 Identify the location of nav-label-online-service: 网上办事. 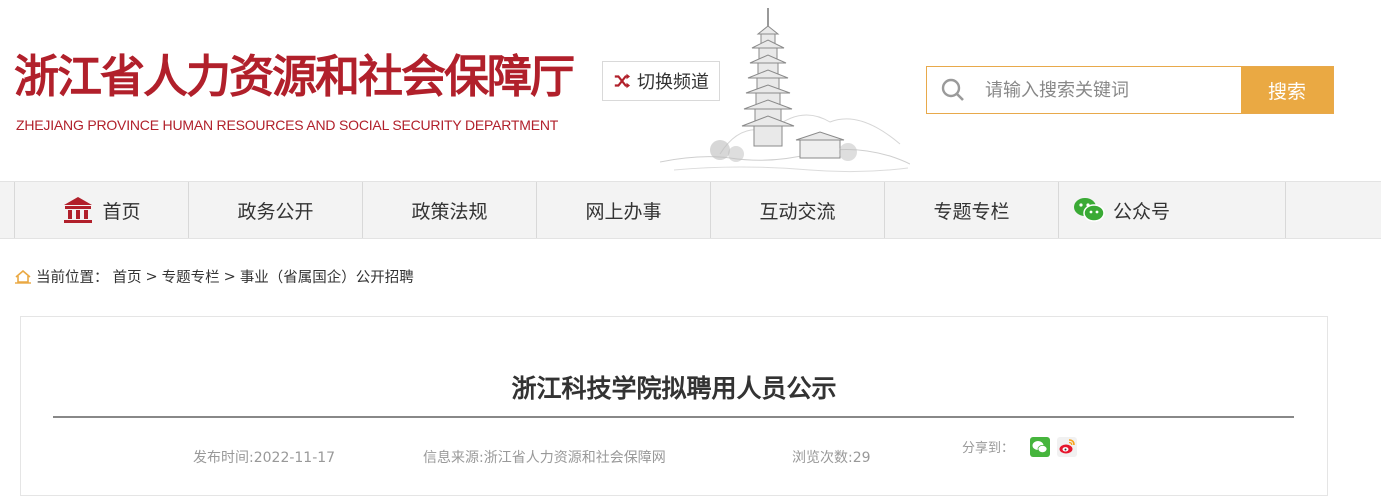
(623, 211).